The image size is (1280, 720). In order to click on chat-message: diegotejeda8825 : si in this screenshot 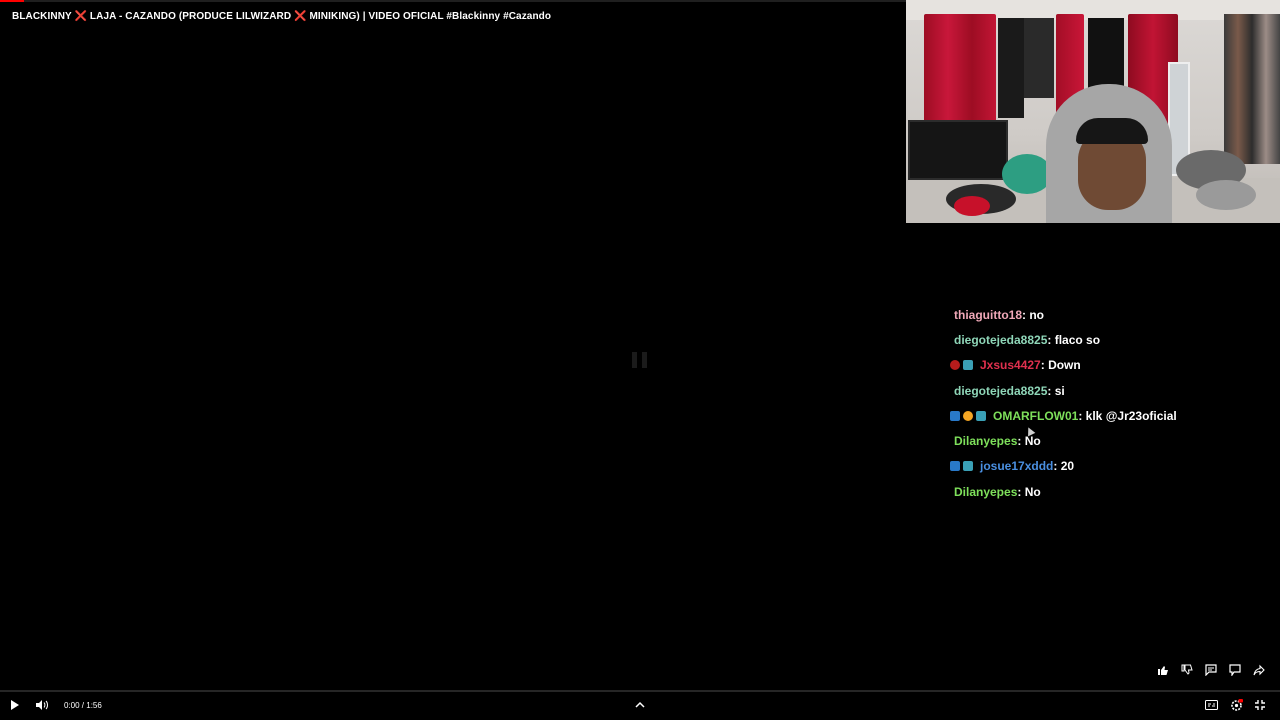, I will do `click(1110, 390)`.